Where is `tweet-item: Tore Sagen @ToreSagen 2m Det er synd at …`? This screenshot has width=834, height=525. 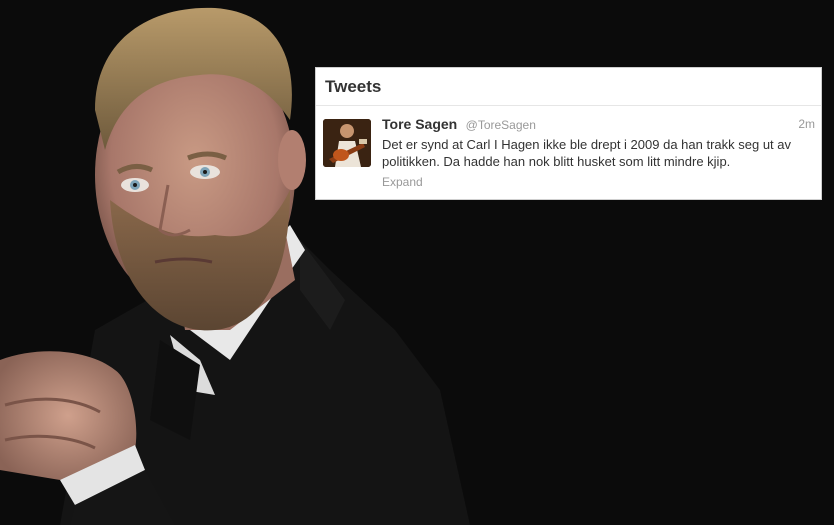 tweet-item: Tore Sagen @ToreSagen 2m Det er synd at … is located at coordinates (569, 156).